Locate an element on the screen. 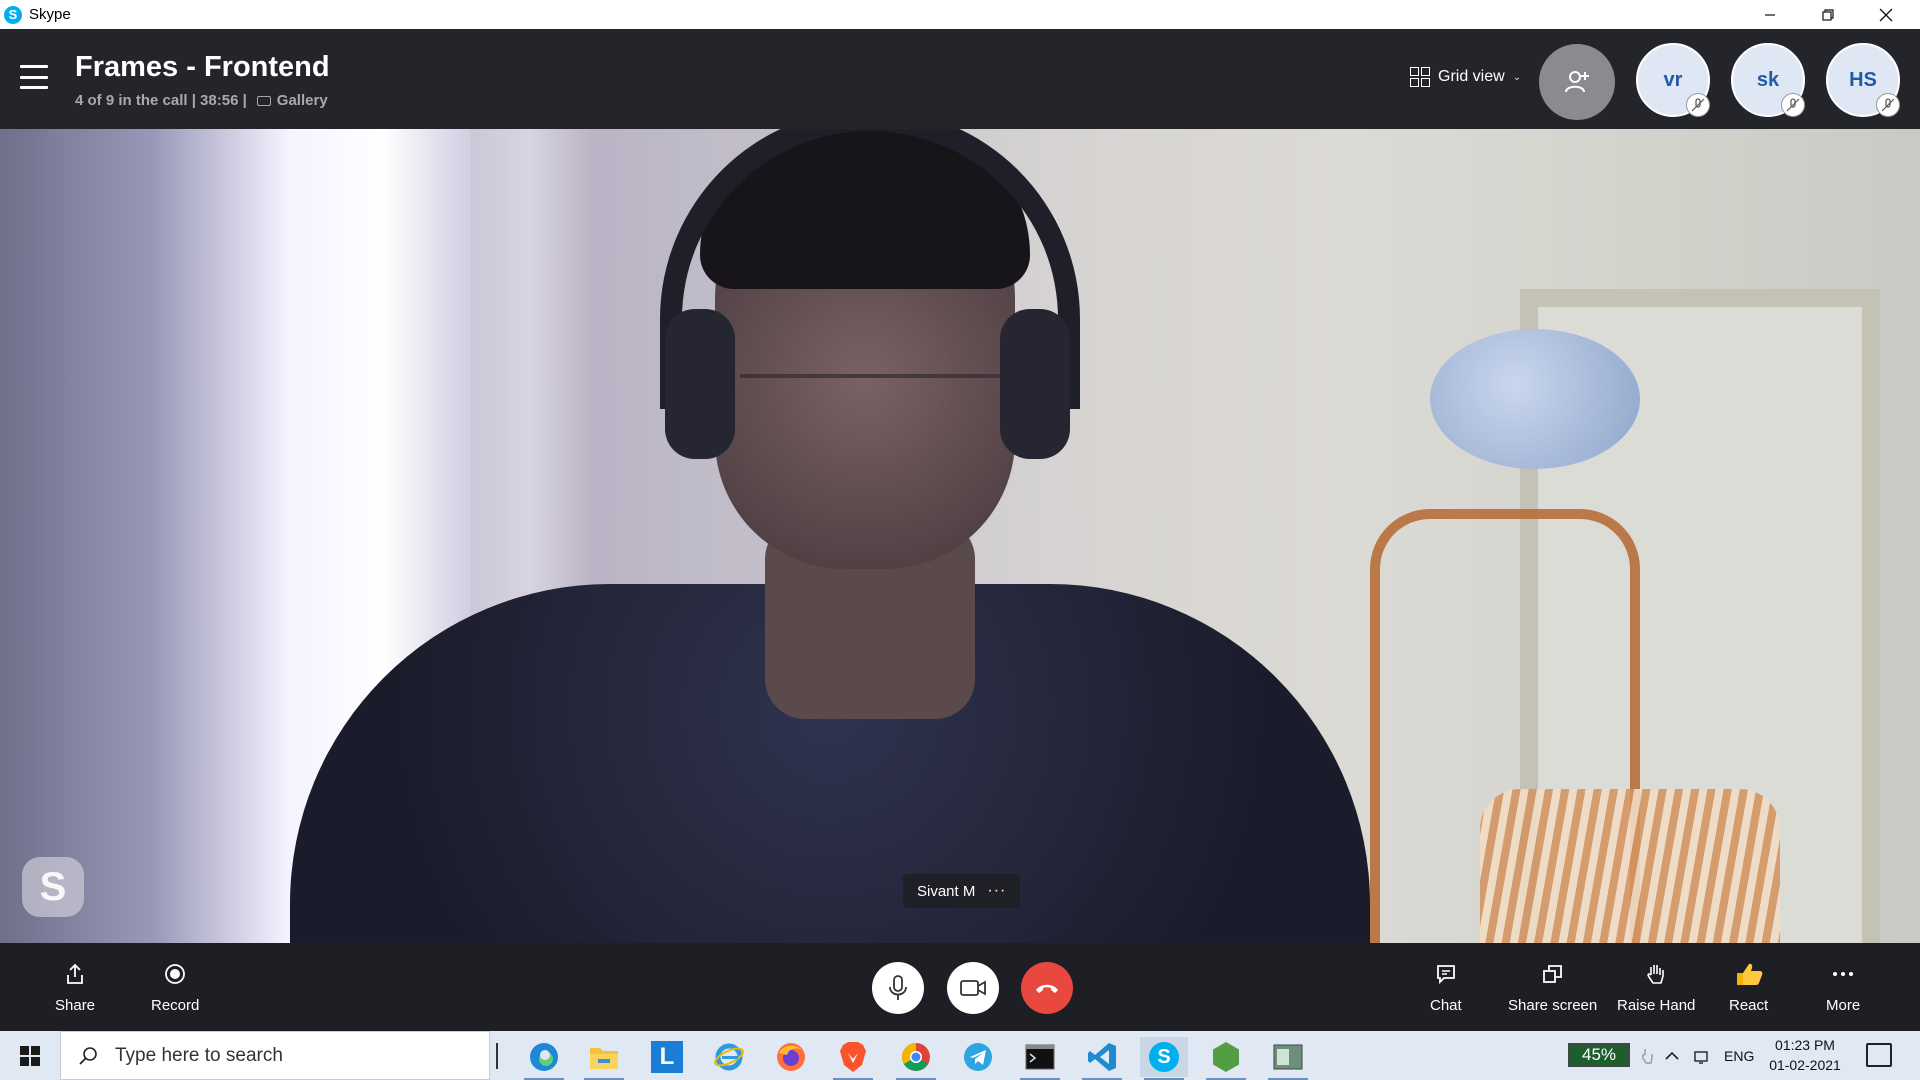 This screenshot has height=1080, width=1920. taskbar-search-box: Type here to search is located at coordinates (275, 1055).